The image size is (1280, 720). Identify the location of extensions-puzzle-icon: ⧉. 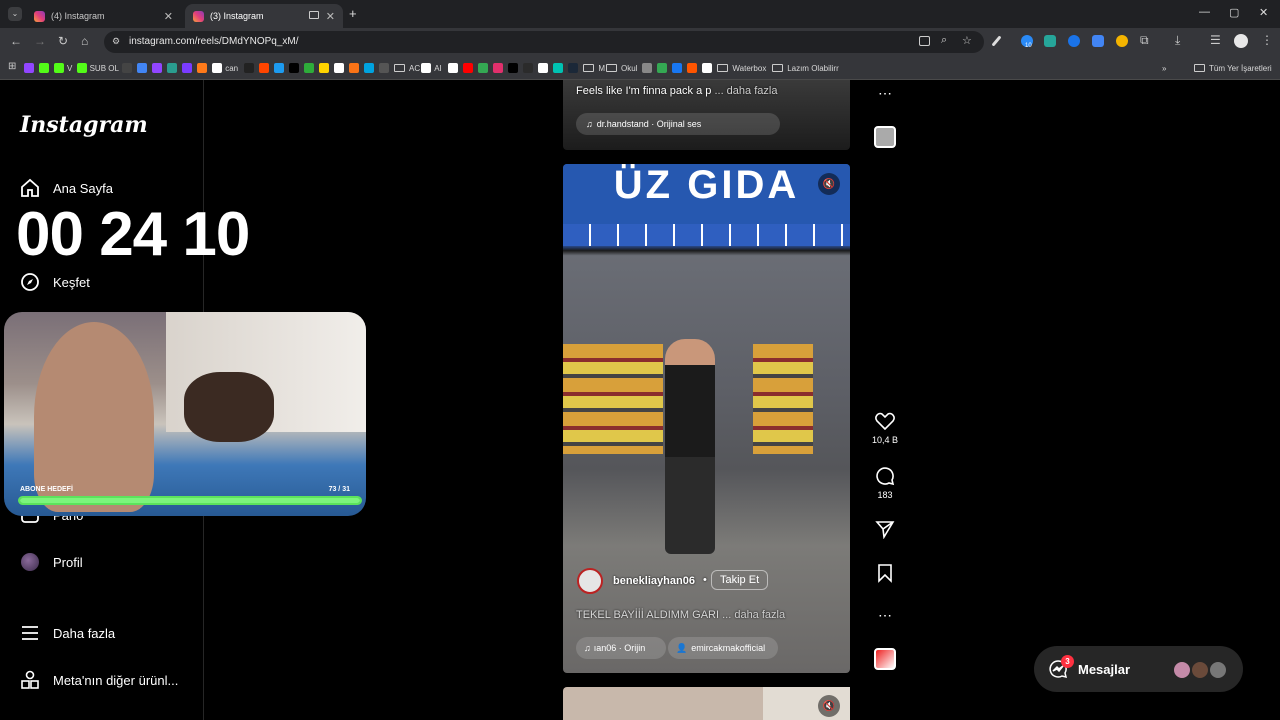
(1144, 40).